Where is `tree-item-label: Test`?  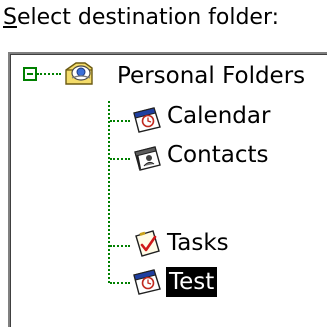 tree-item-label: Test is located at coordinates (191, 282).